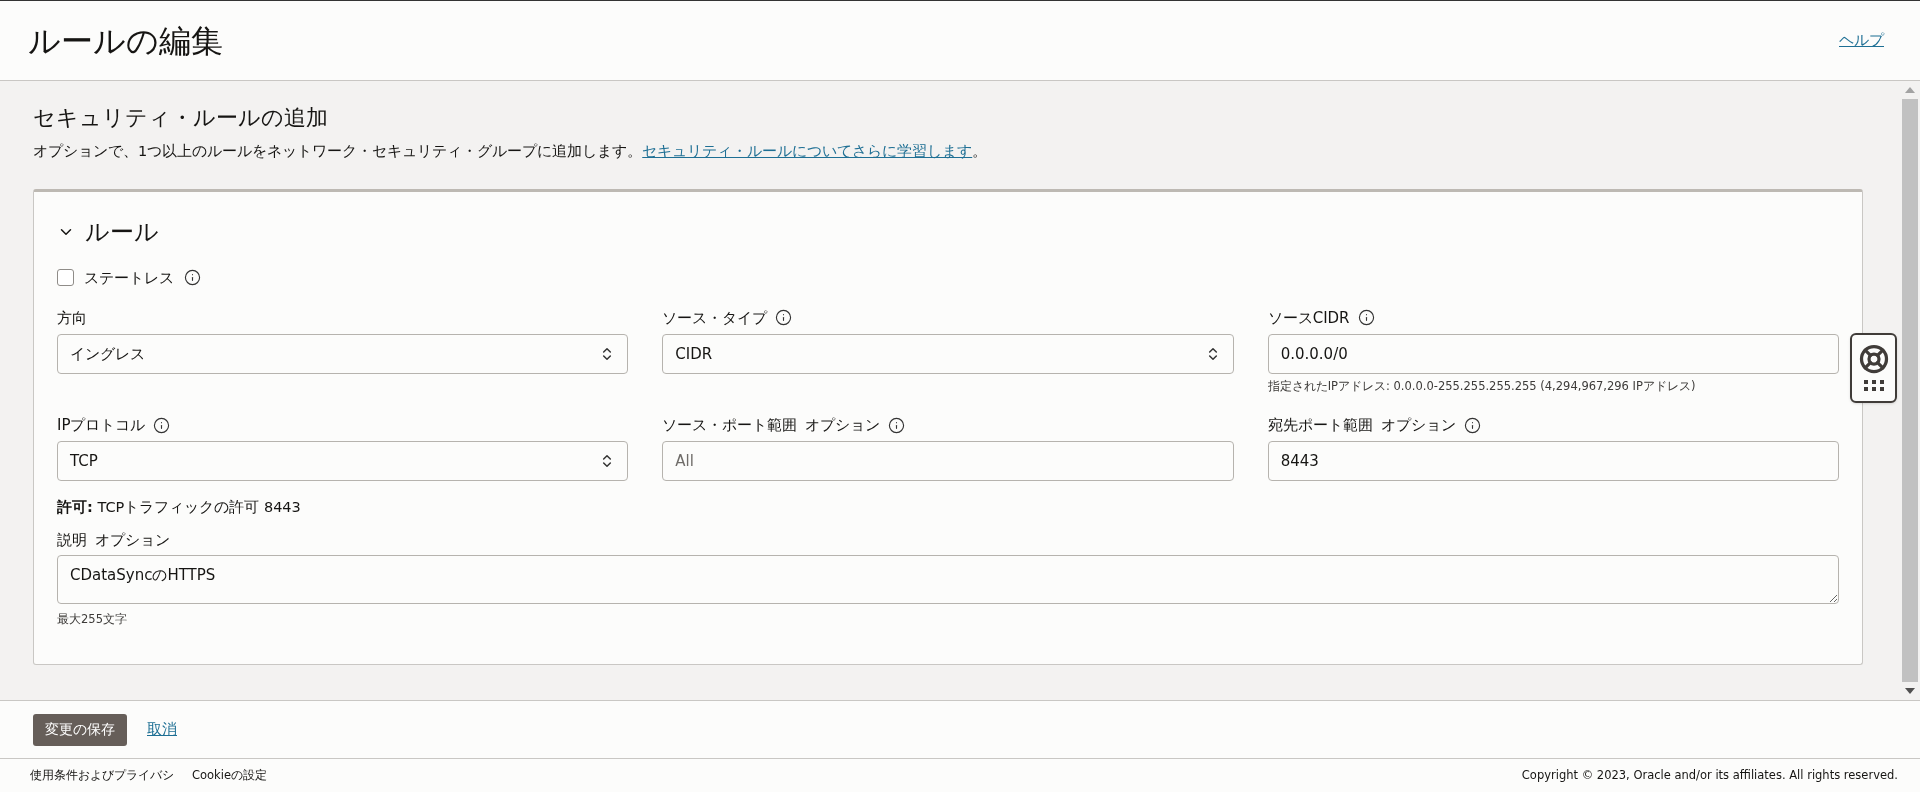  Describe the element at coordinates (92, 619) in the screenshot. I see `hint-text: 最大255文字` at that location.